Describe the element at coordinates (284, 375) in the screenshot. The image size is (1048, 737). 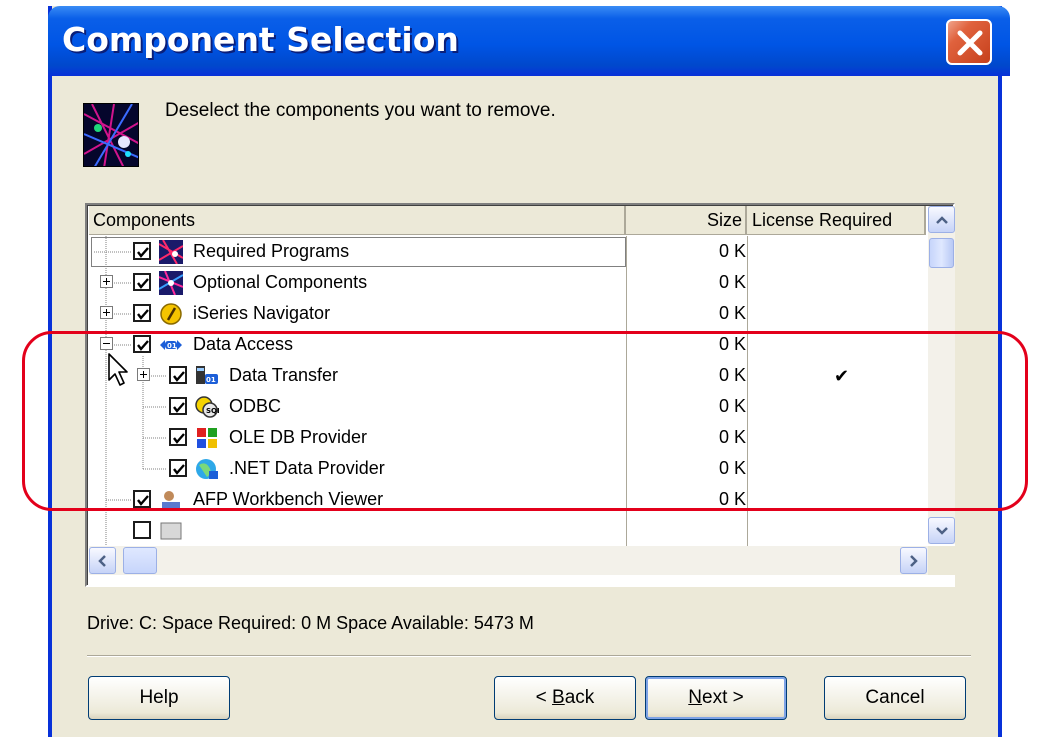
I see `item-label: Data Transfer` at that location.